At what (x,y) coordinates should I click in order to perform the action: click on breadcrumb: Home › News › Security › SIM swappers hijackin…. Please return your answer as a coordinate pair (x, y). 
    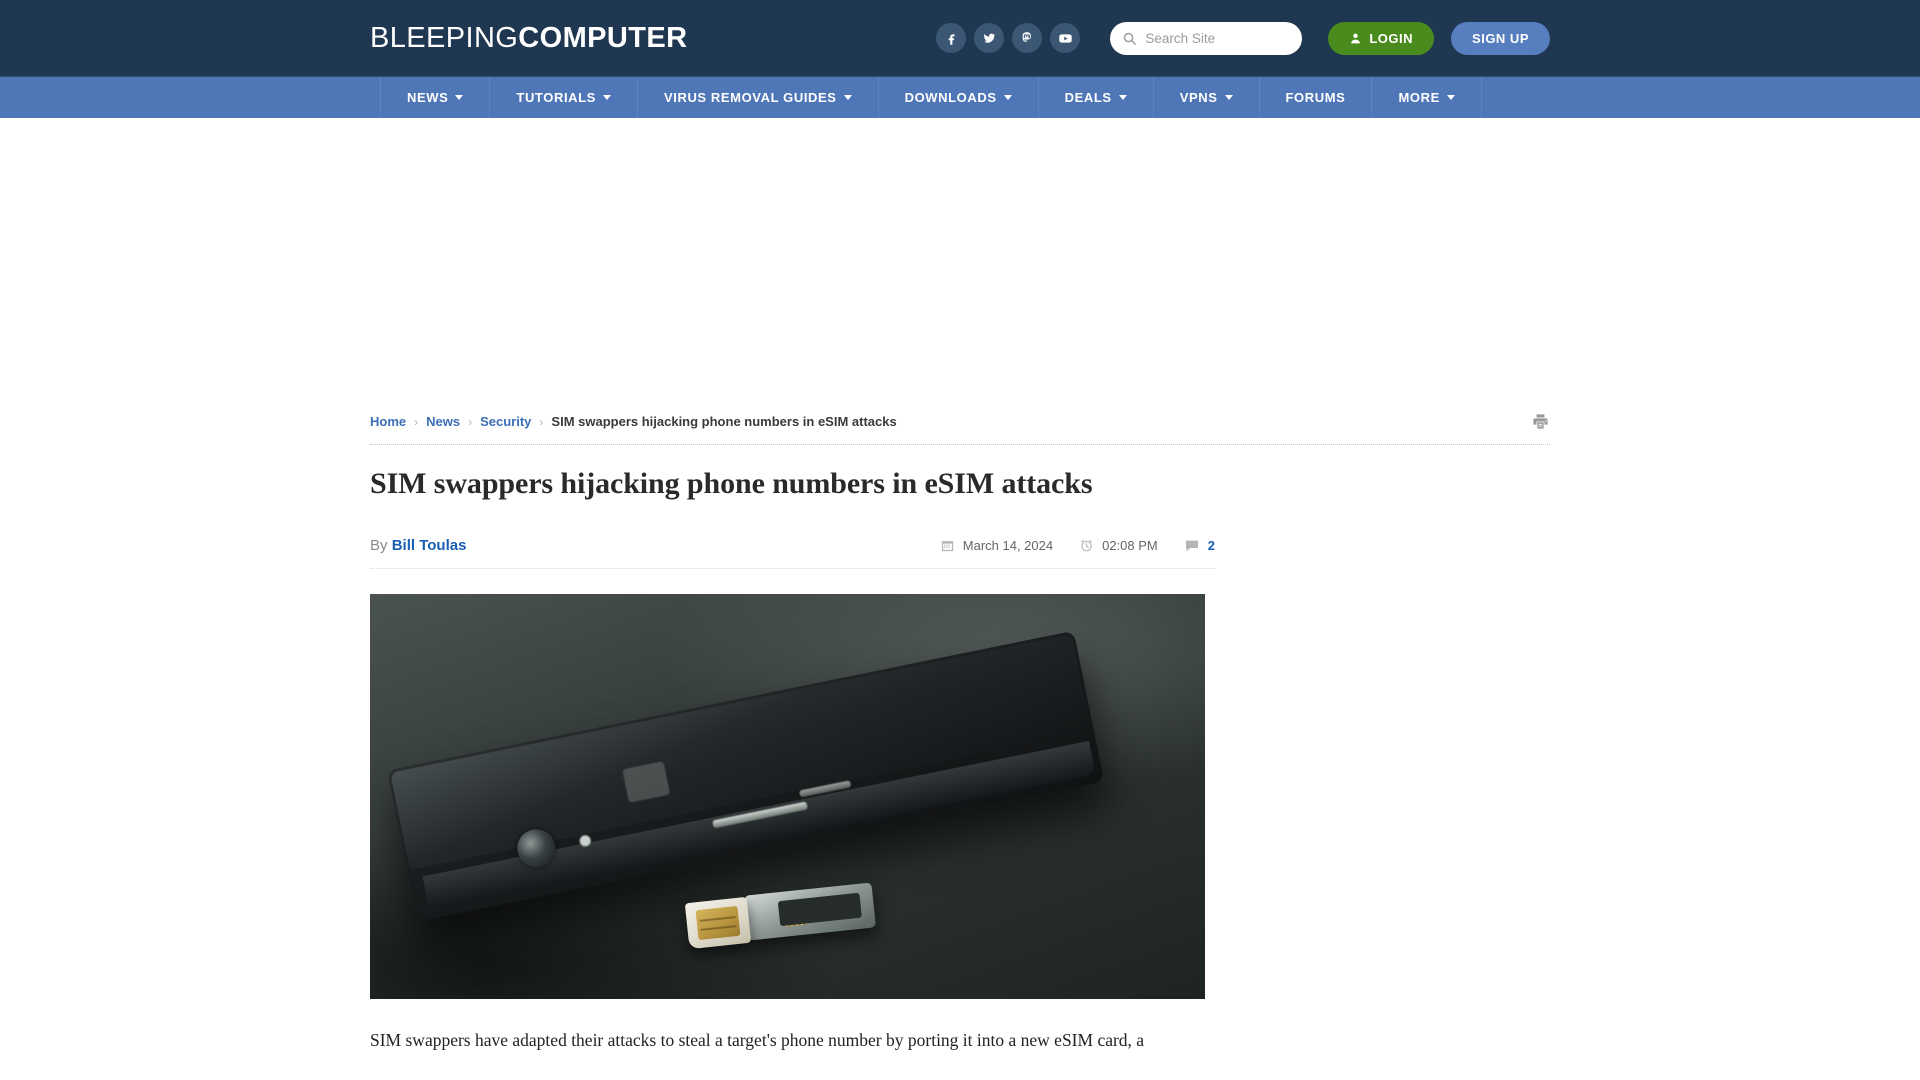
    Looking at the image, I should click on (633, 421).